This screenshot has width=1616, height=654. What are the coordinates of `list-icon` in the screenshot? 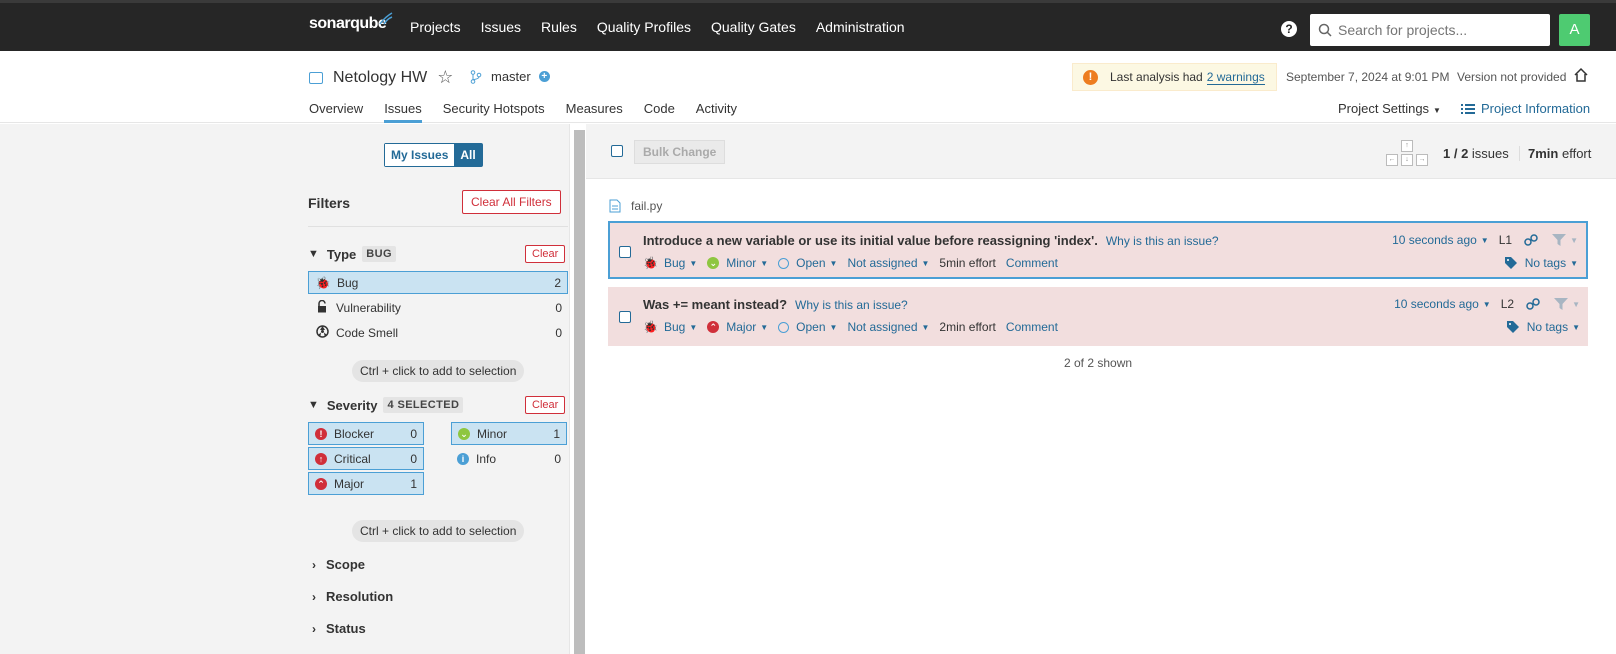 It's located at (1468, 108).